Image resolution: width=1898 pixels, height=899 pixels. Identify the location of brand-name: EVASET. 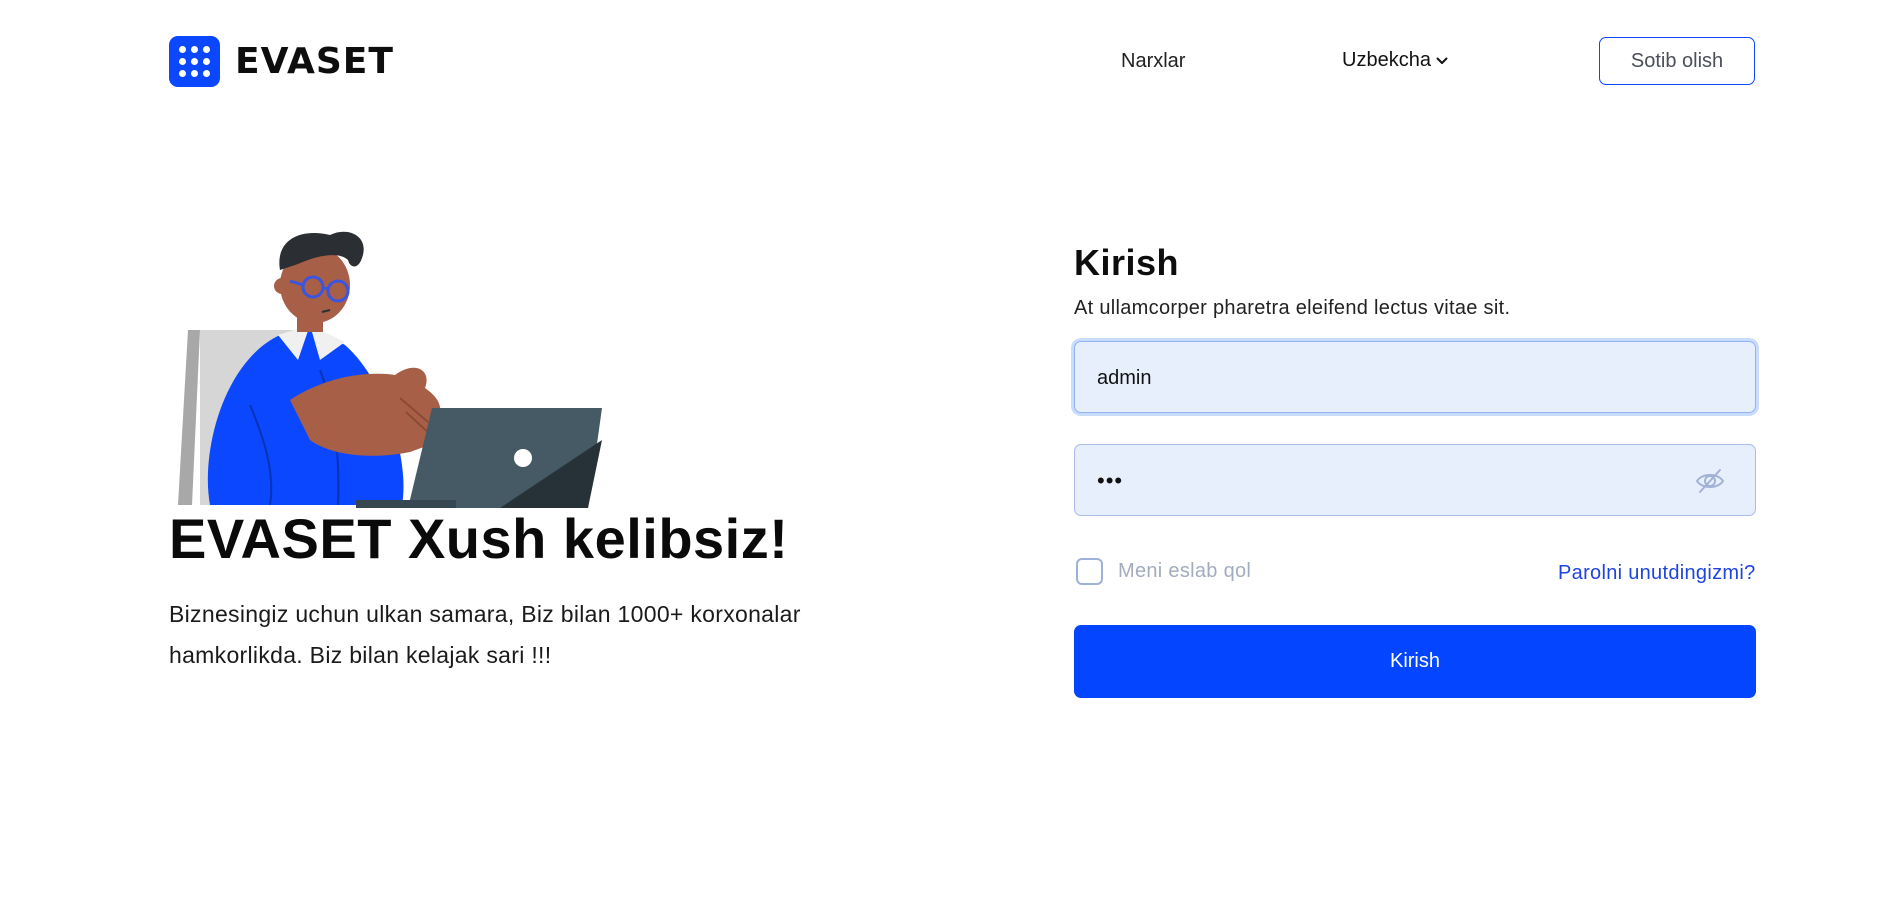
(314, 61).